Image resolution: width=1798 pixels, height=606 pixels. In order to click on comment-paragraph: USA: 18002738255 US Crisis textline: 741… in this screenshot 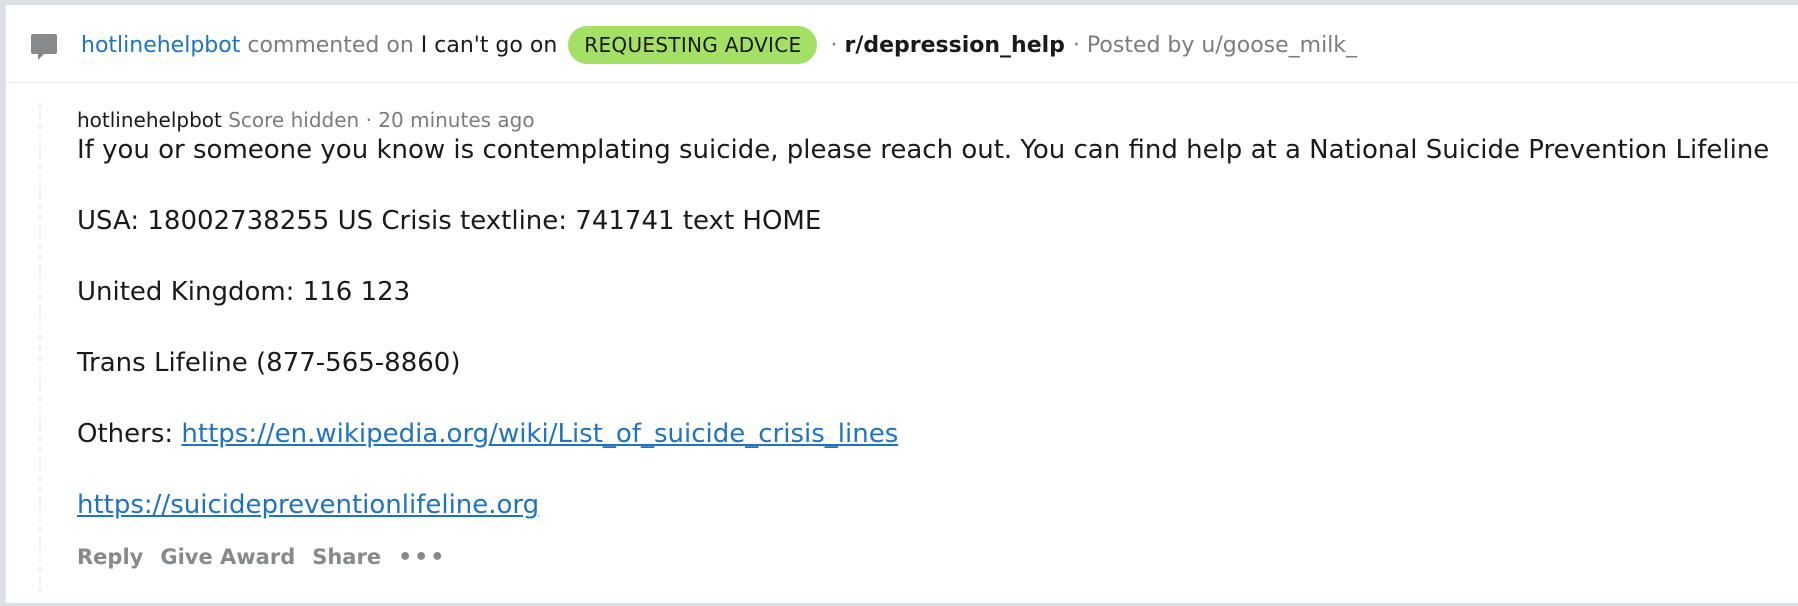, I will do `click(449, 221)`.